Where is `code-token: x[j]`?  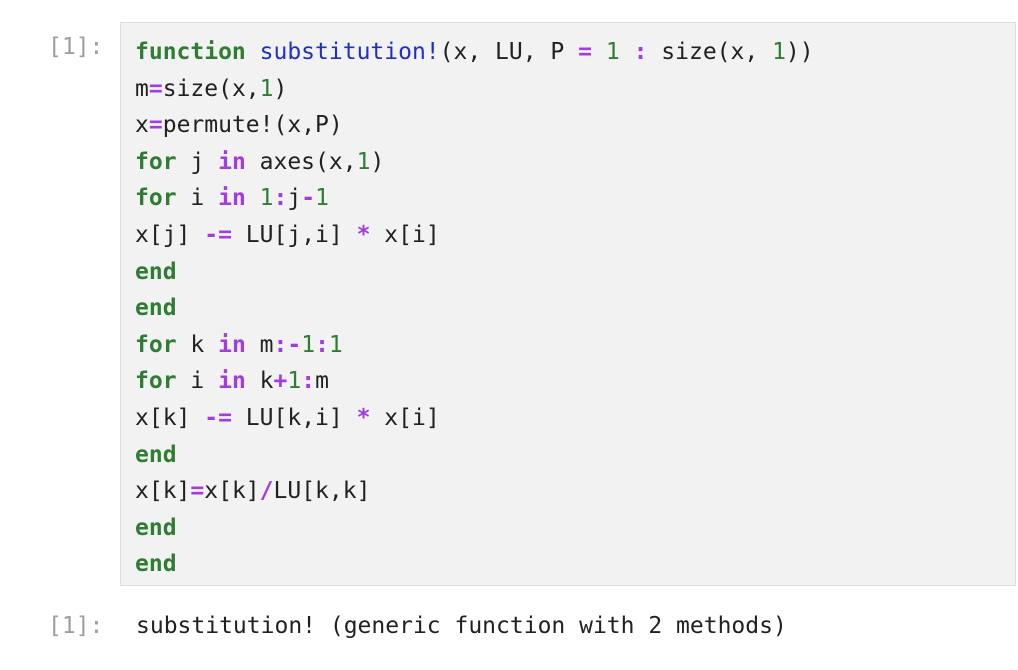
code-token: x[j] is located at coordinates (170, 234).